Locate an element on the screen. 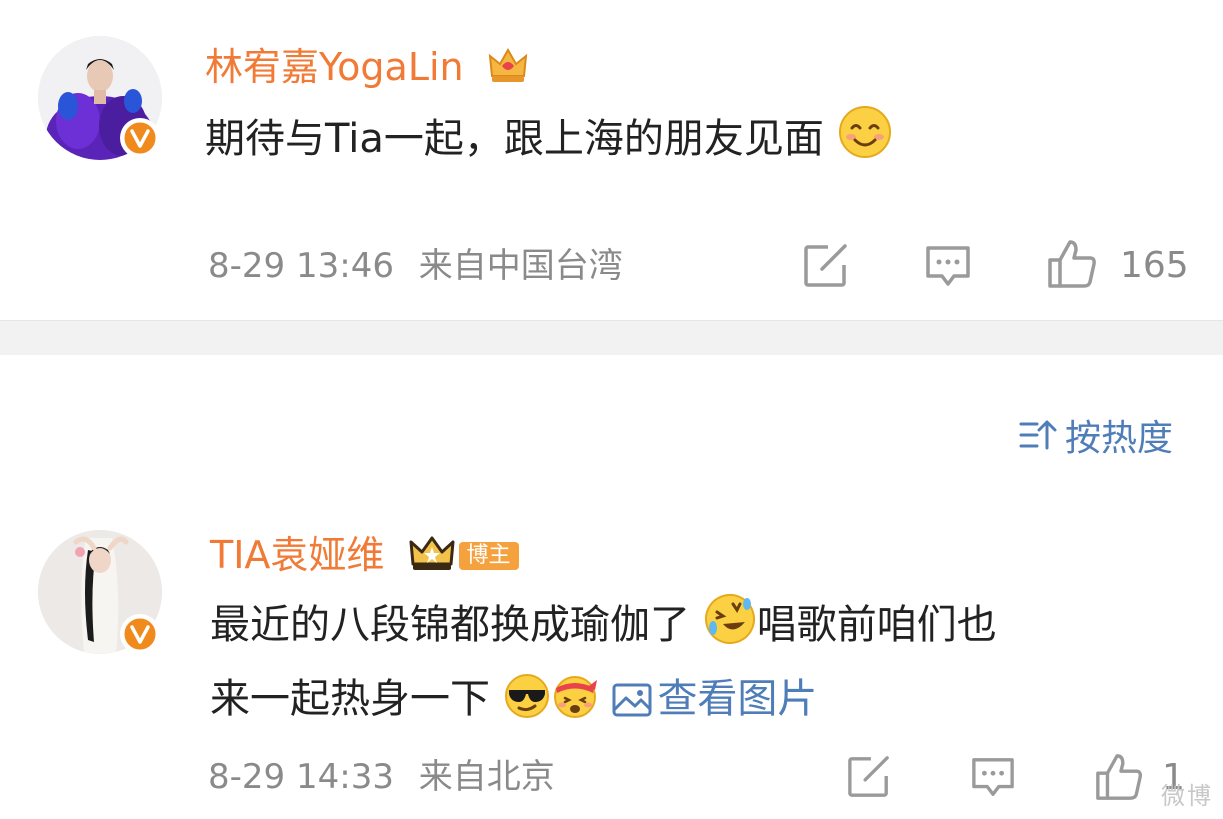 The width and height of the screenshot is (1223, 819). sort-label: 按热度 is located at coordinates (1119, 438).